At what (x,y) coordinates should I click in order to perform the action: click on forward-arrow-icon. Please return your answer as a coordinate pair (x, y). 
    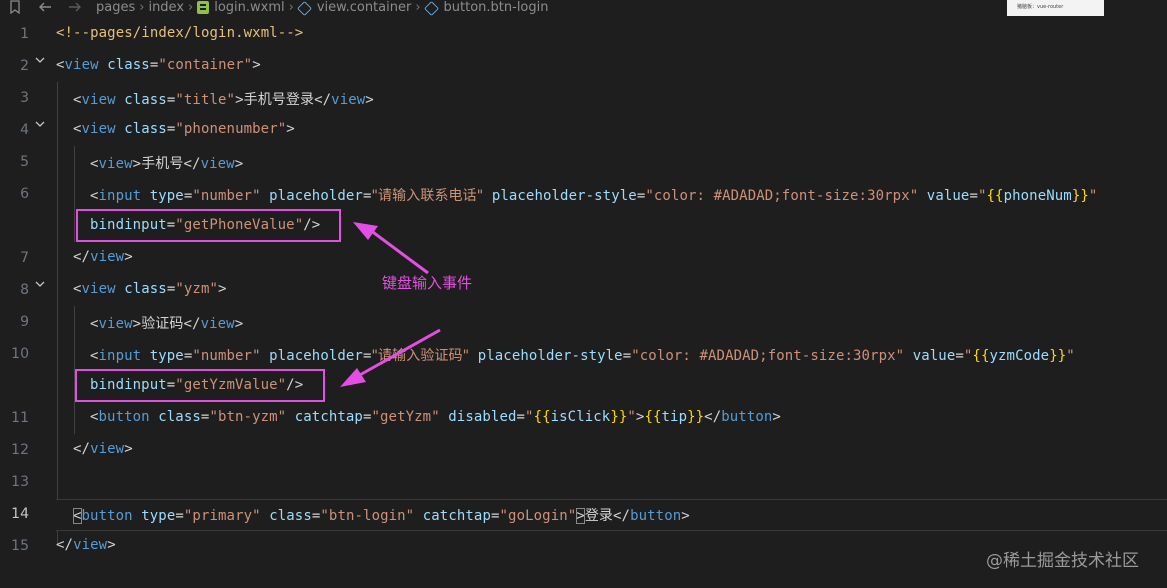
    Looking at the image, I should click on (75, 9).